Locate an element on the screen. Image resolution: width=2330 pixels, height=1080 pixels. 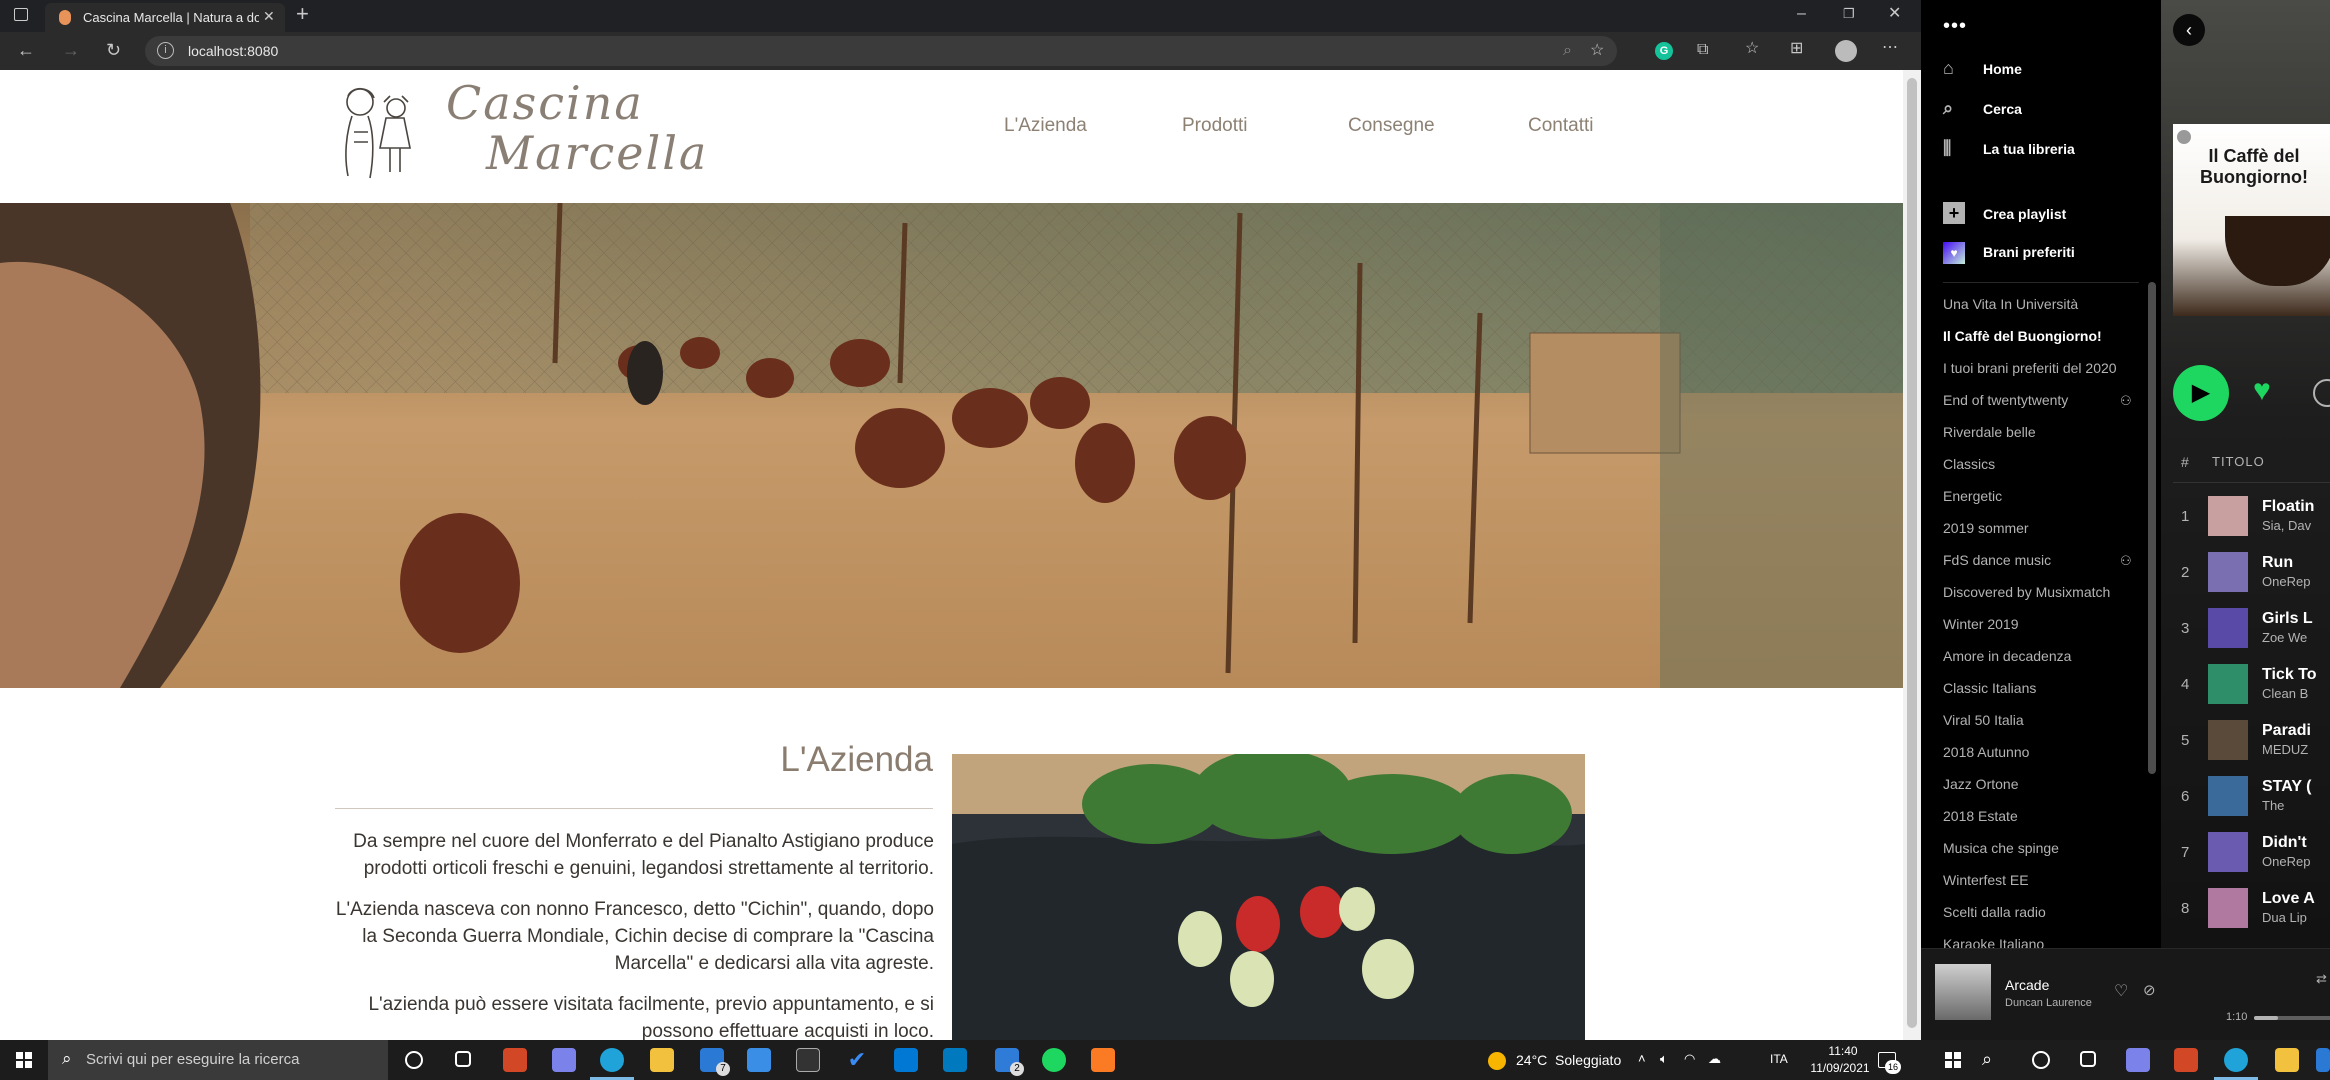
nav-search: ⌕ Cerca is located at coordinates (1982, 108).